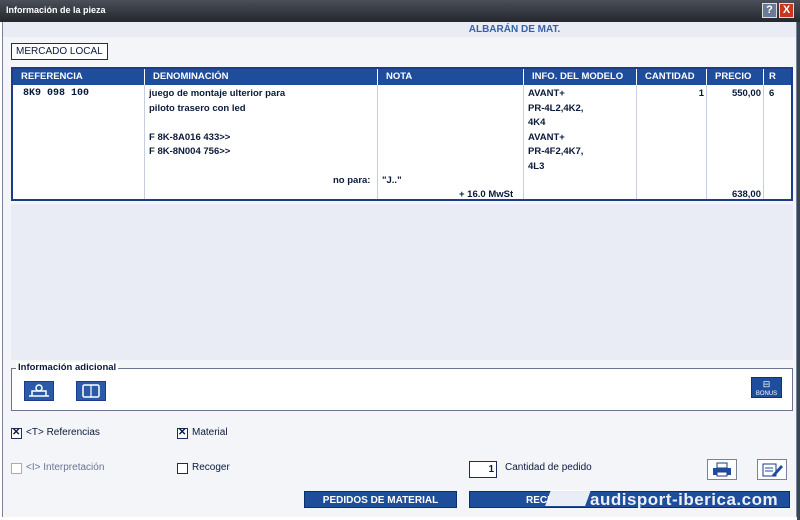 This screenshot has height=520, width=800. What do you see at coordinates (486, 194) in the screenshot?
I see `cell-tax: + 16.0 MwSt` at bounding box center [486, 194].